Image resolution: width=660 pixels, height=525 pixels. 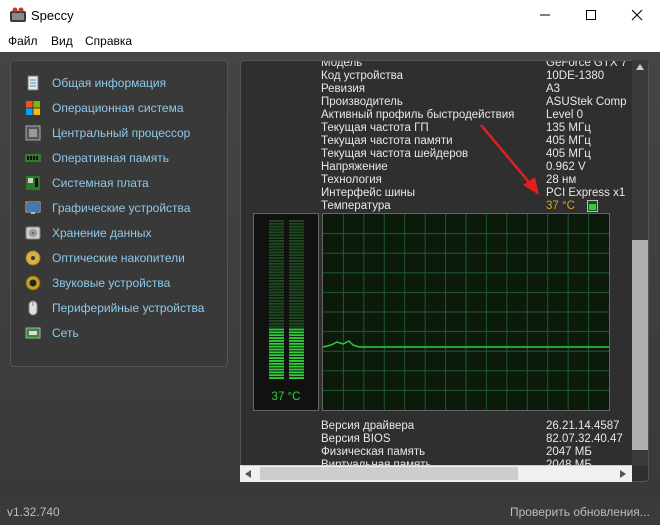 What do you see at coordinates (591, 15) in the screenshot?
I see `maximize-button` at bounding box center [591, 15].